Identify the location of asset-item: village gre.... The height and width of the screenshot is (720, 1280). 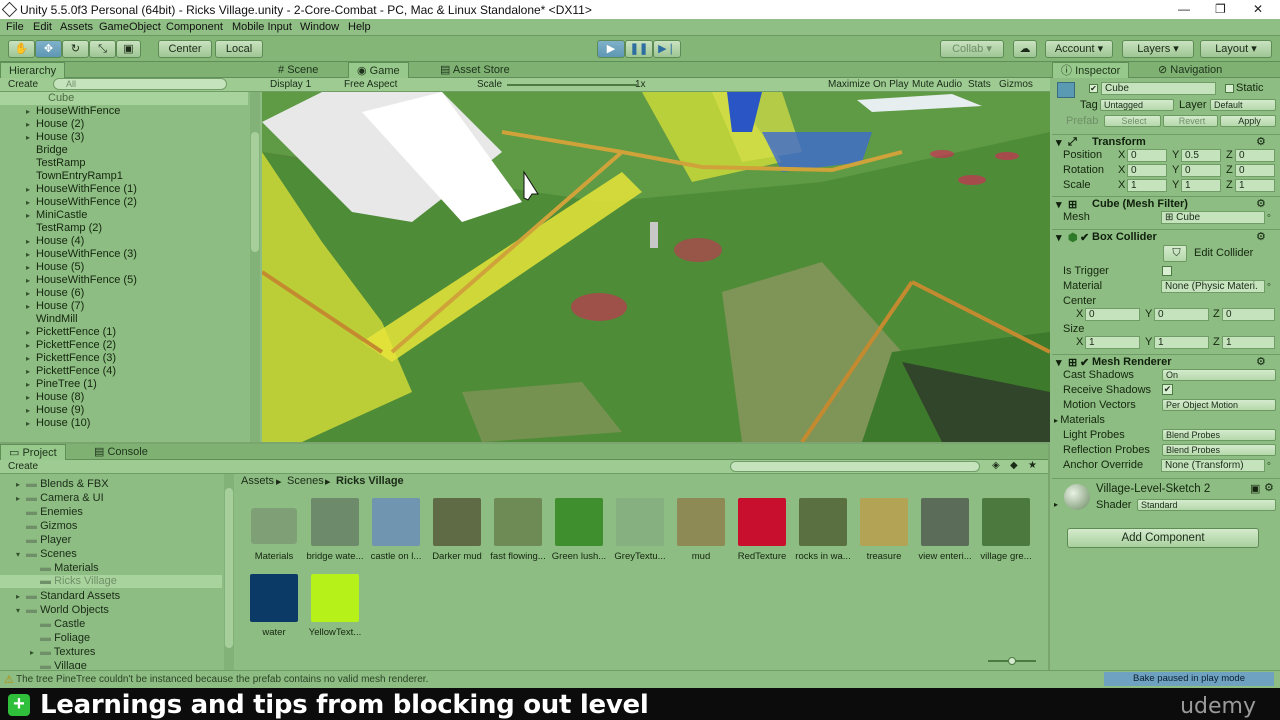
(1006, 530).